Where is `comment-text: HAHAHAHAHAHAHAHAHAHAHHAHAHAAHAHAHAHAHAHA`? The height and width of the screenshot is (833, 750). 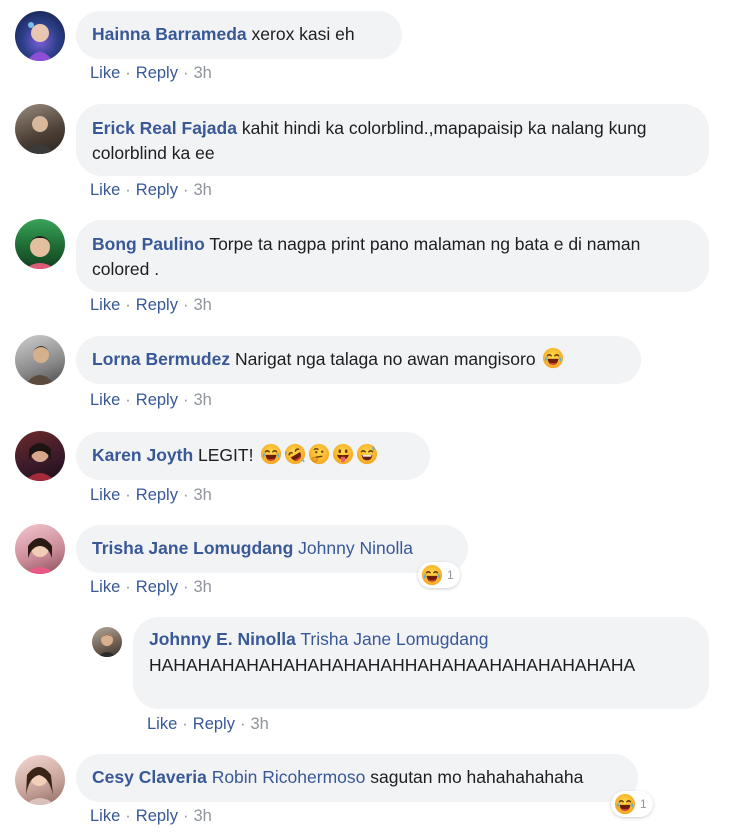
comment-text: HAHAHAHAHAHAHAHAHAHAHHAHAHAAHAHAHAHAHAHA is located at coordinates (392, 665).